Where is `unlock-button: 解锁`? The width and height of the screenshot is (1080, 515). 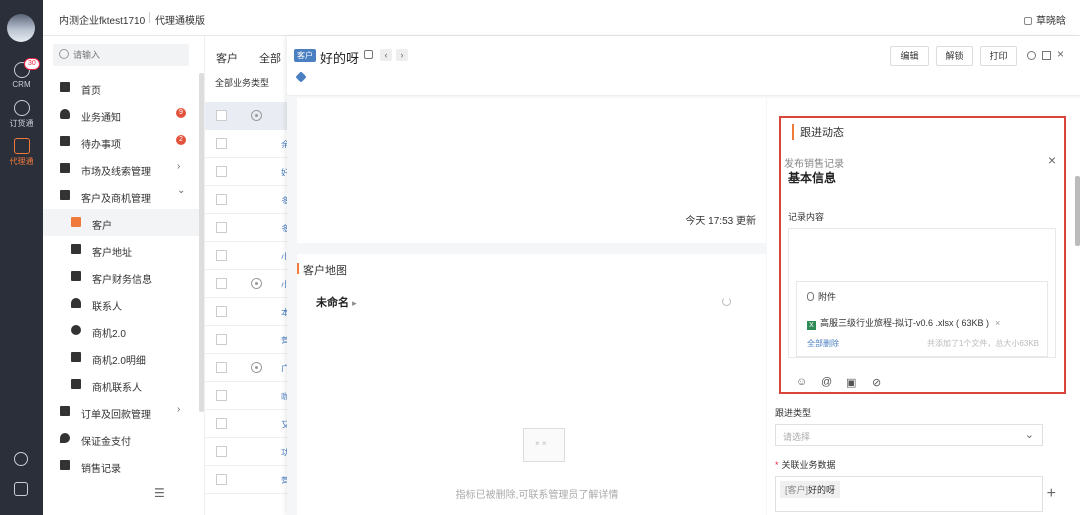
unlock-button: 解锁 is located at coordinates (954, 56).